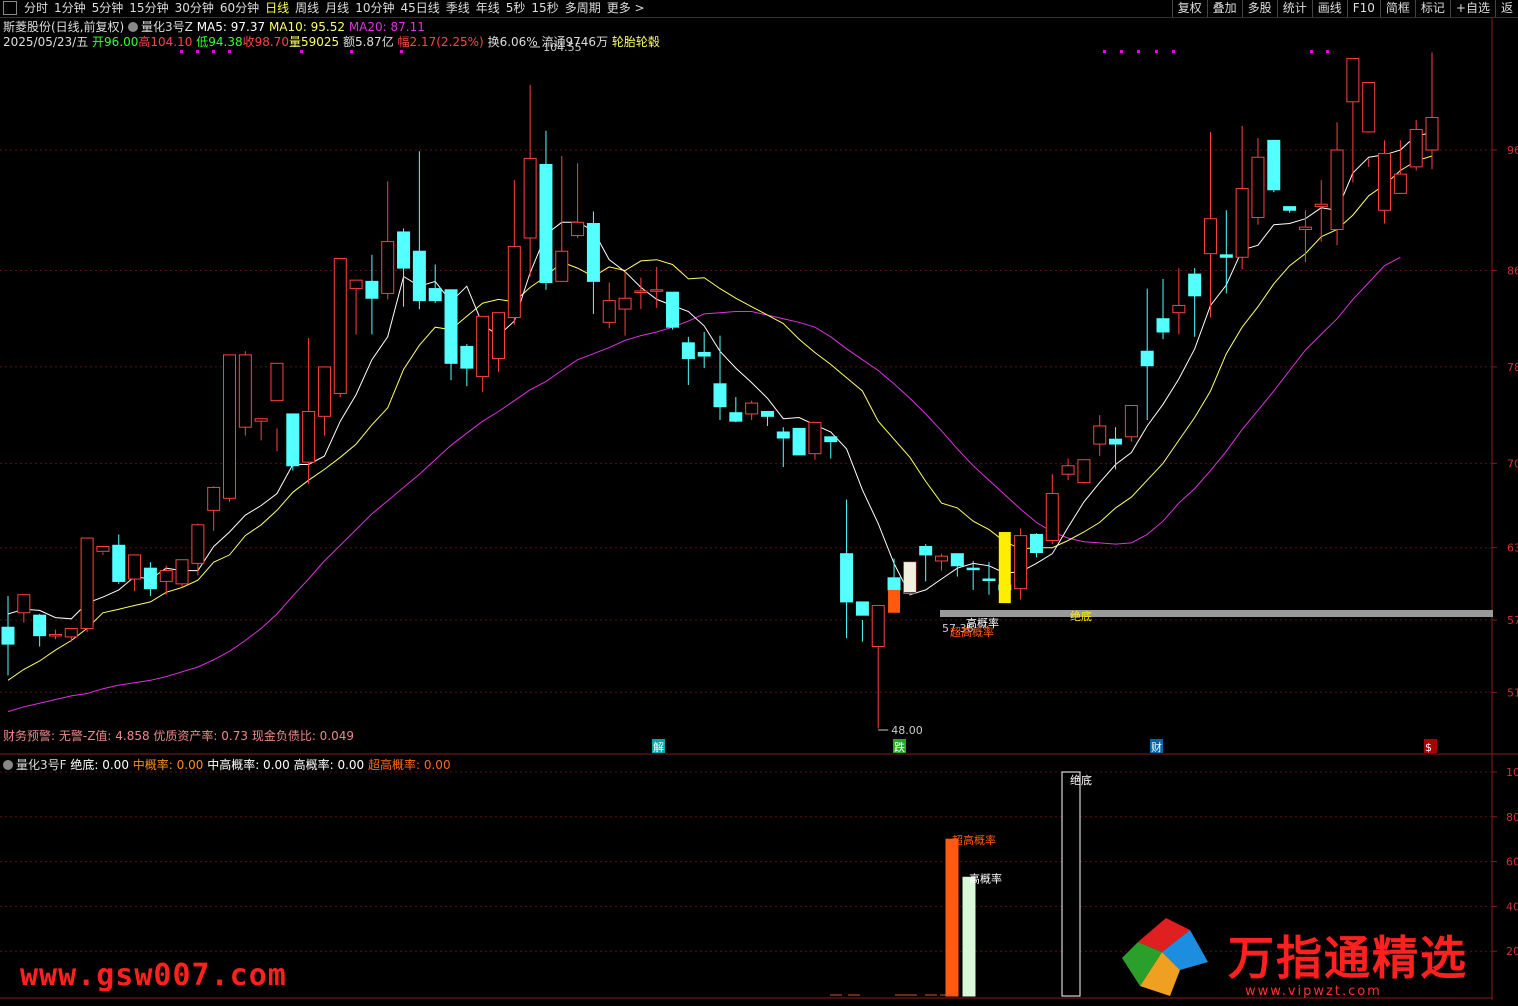 The width and height of the screenshot is (1518, 1006). Describe the element at coordinates (899, 747) in the screenshot. I see `event-marker: 跌` at that location.